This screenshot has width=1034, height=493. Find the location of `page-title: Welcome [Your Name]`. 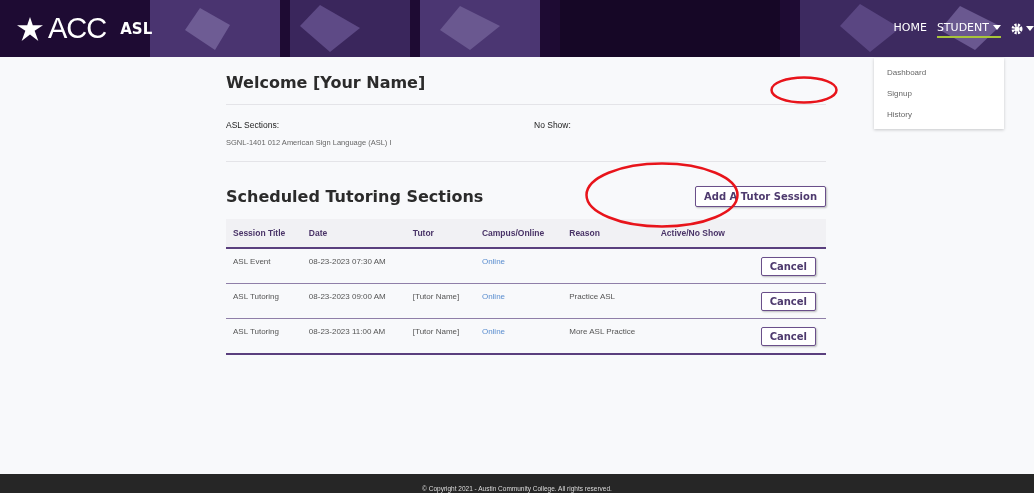

page-title: Welcome [Your Name] is located at coordinates (526, 89).